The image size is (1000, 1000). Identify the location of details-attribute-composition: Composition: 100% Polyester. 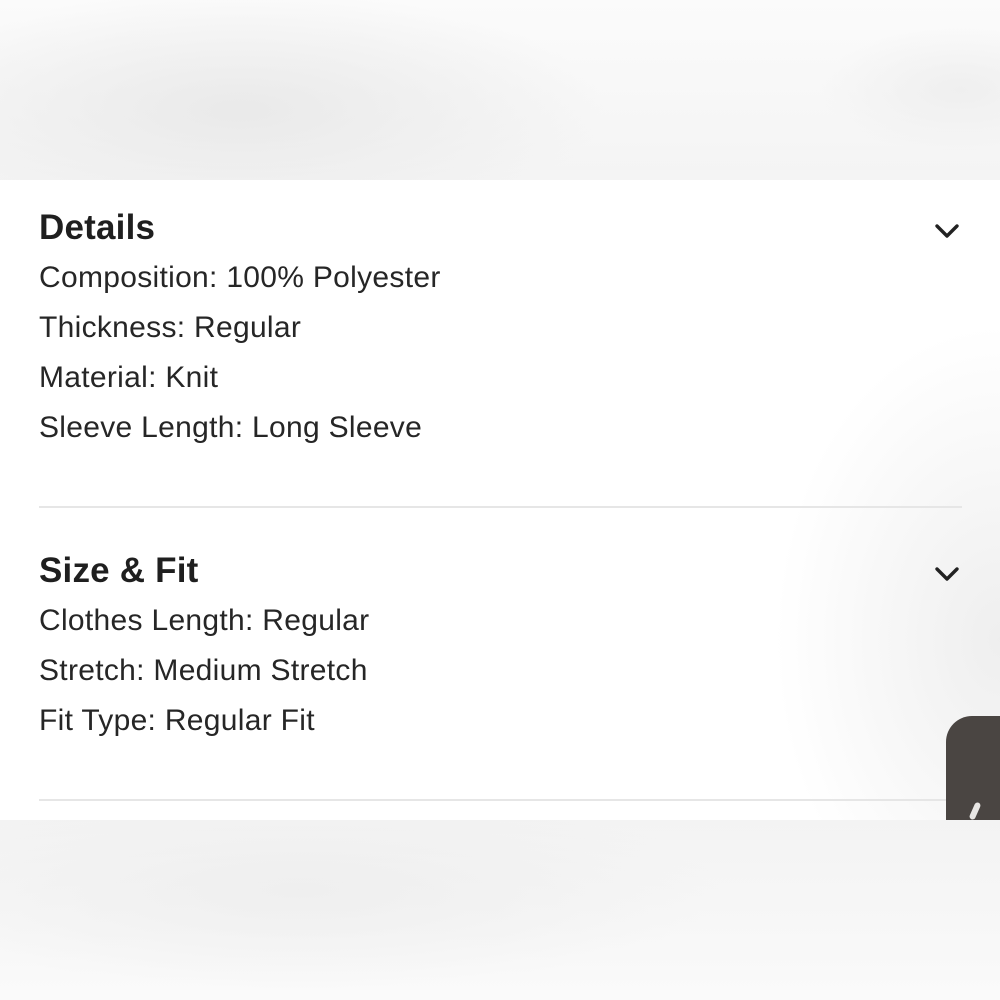
(240, 277).